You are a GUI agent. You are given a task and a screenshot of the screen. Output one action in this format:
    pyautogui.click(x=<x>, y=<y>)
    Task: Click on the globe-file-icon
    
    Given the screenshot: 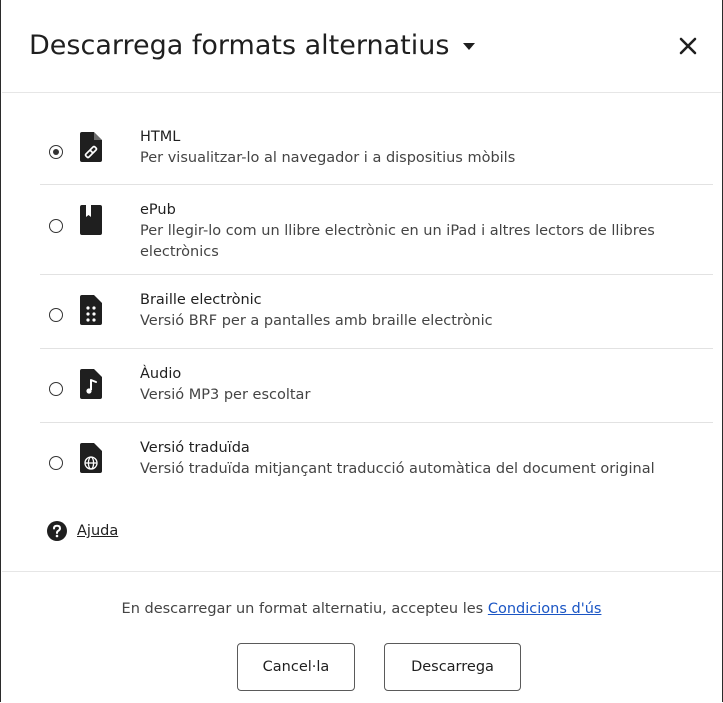 What is the action you would take?
    pyautogui.click(x=91, y=458)
    